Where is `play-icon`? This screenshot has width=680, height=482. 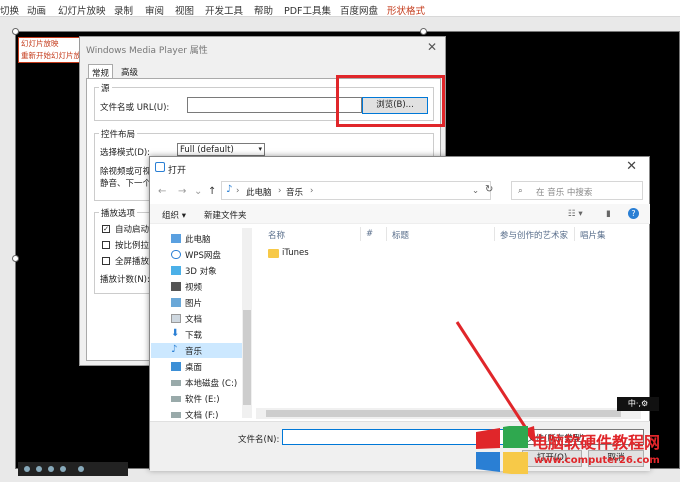
play-icon is located at coordinates (27, 469).